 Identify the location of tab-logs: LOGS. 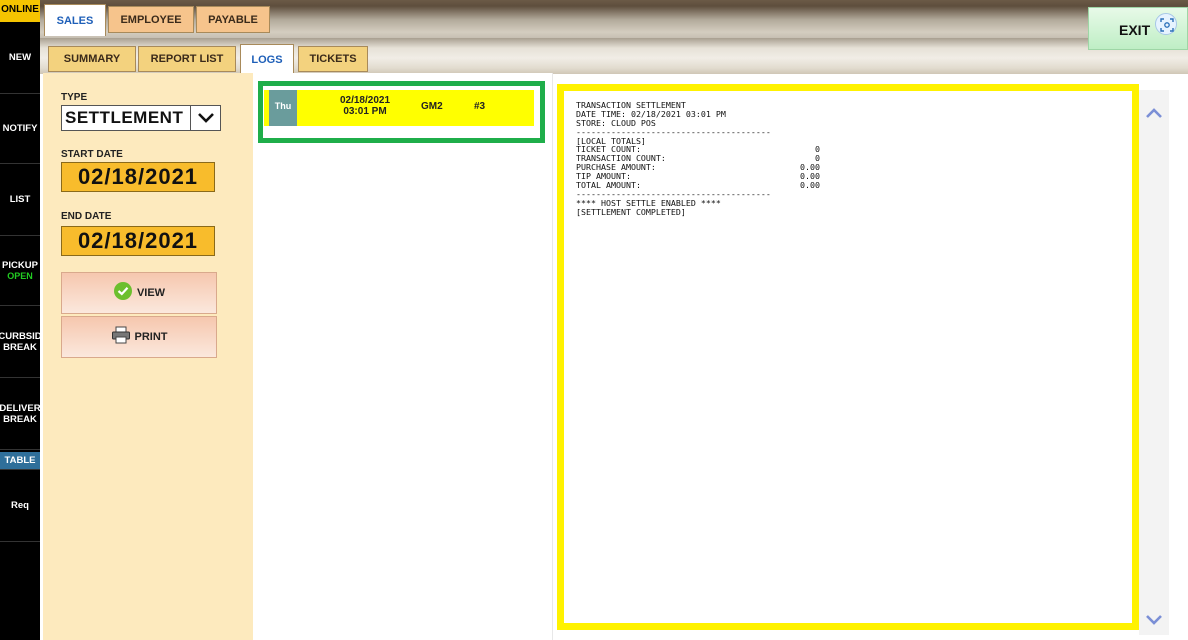
(267, 59).